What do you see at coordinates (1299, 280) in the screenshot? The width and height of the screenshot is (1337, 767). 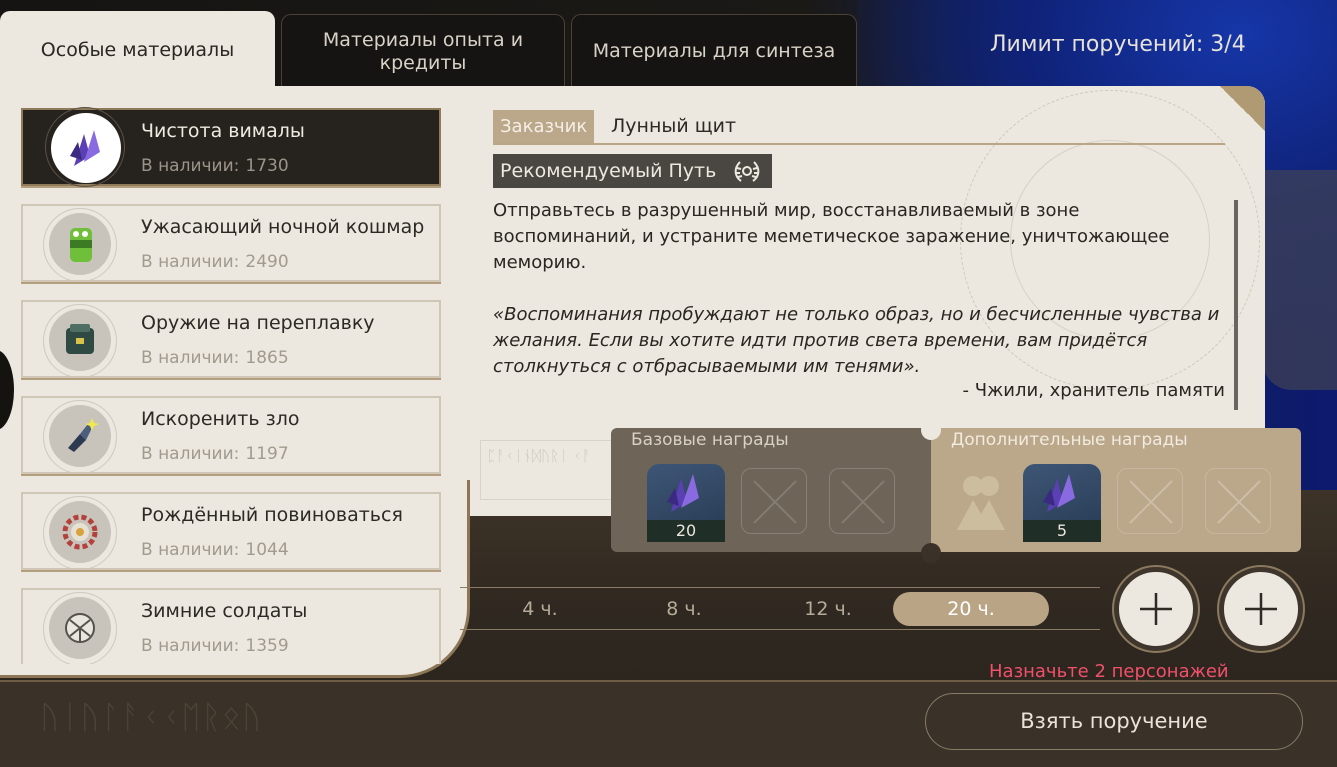 I see `side-ornament` at bounding box center [1299, 280].